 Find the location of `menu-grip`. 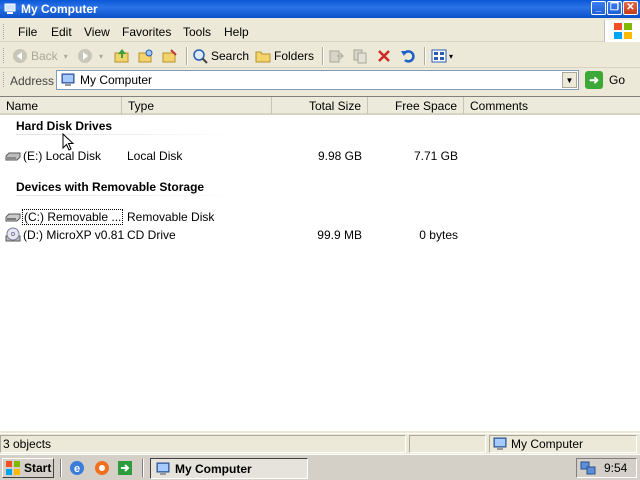

menu-grip is located at coordinates (4, 31).